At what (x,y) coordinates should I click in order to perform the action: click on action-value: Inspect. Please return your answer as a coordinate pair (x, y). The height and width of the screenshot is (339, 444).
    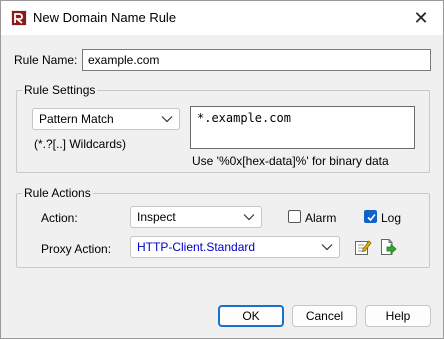
    Looking at the image, I should click on (156, 217).